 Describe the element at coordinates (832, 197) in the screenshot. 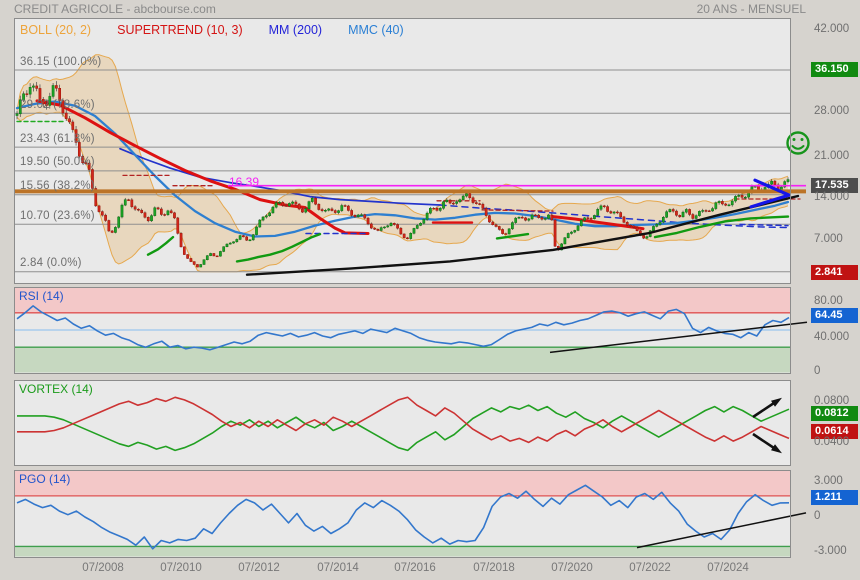

I see `price-axis-tick: 14.000` at that location.